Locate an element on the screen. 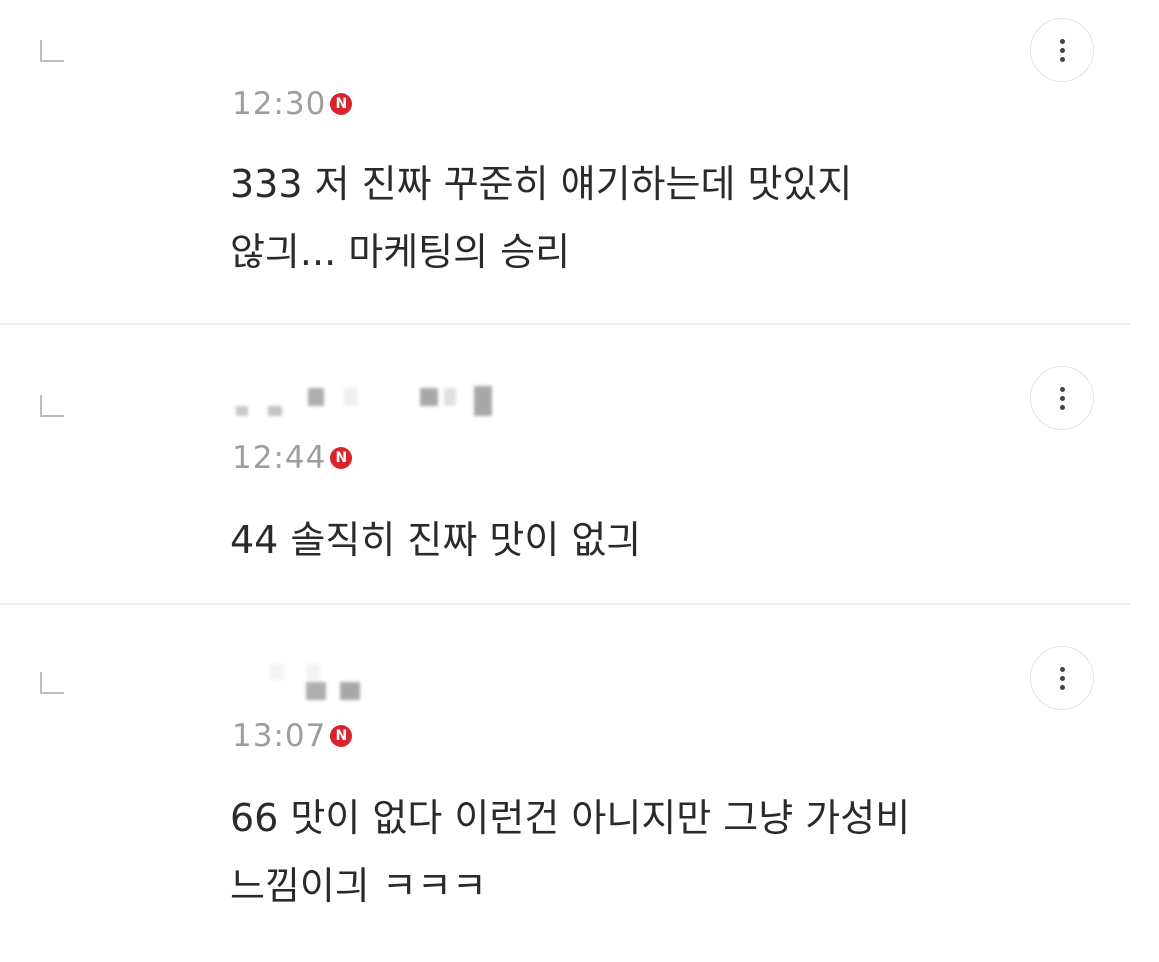  reply-text-line: 않긔... 마케팅의 승리 is located at coordinates (400, 252).